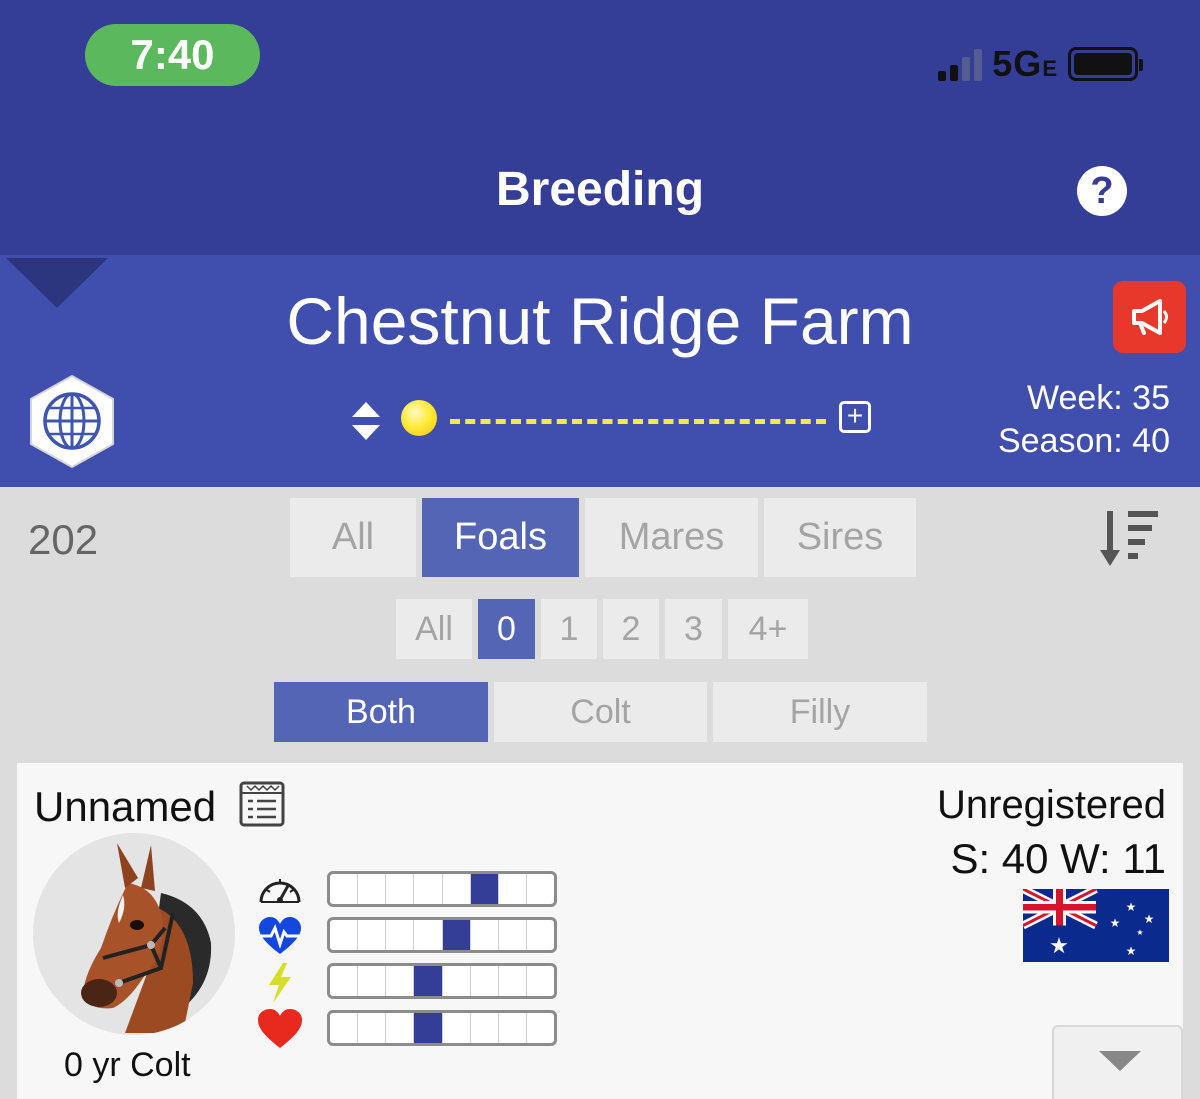  I want to click on age-2: 2, so click(631, 629).